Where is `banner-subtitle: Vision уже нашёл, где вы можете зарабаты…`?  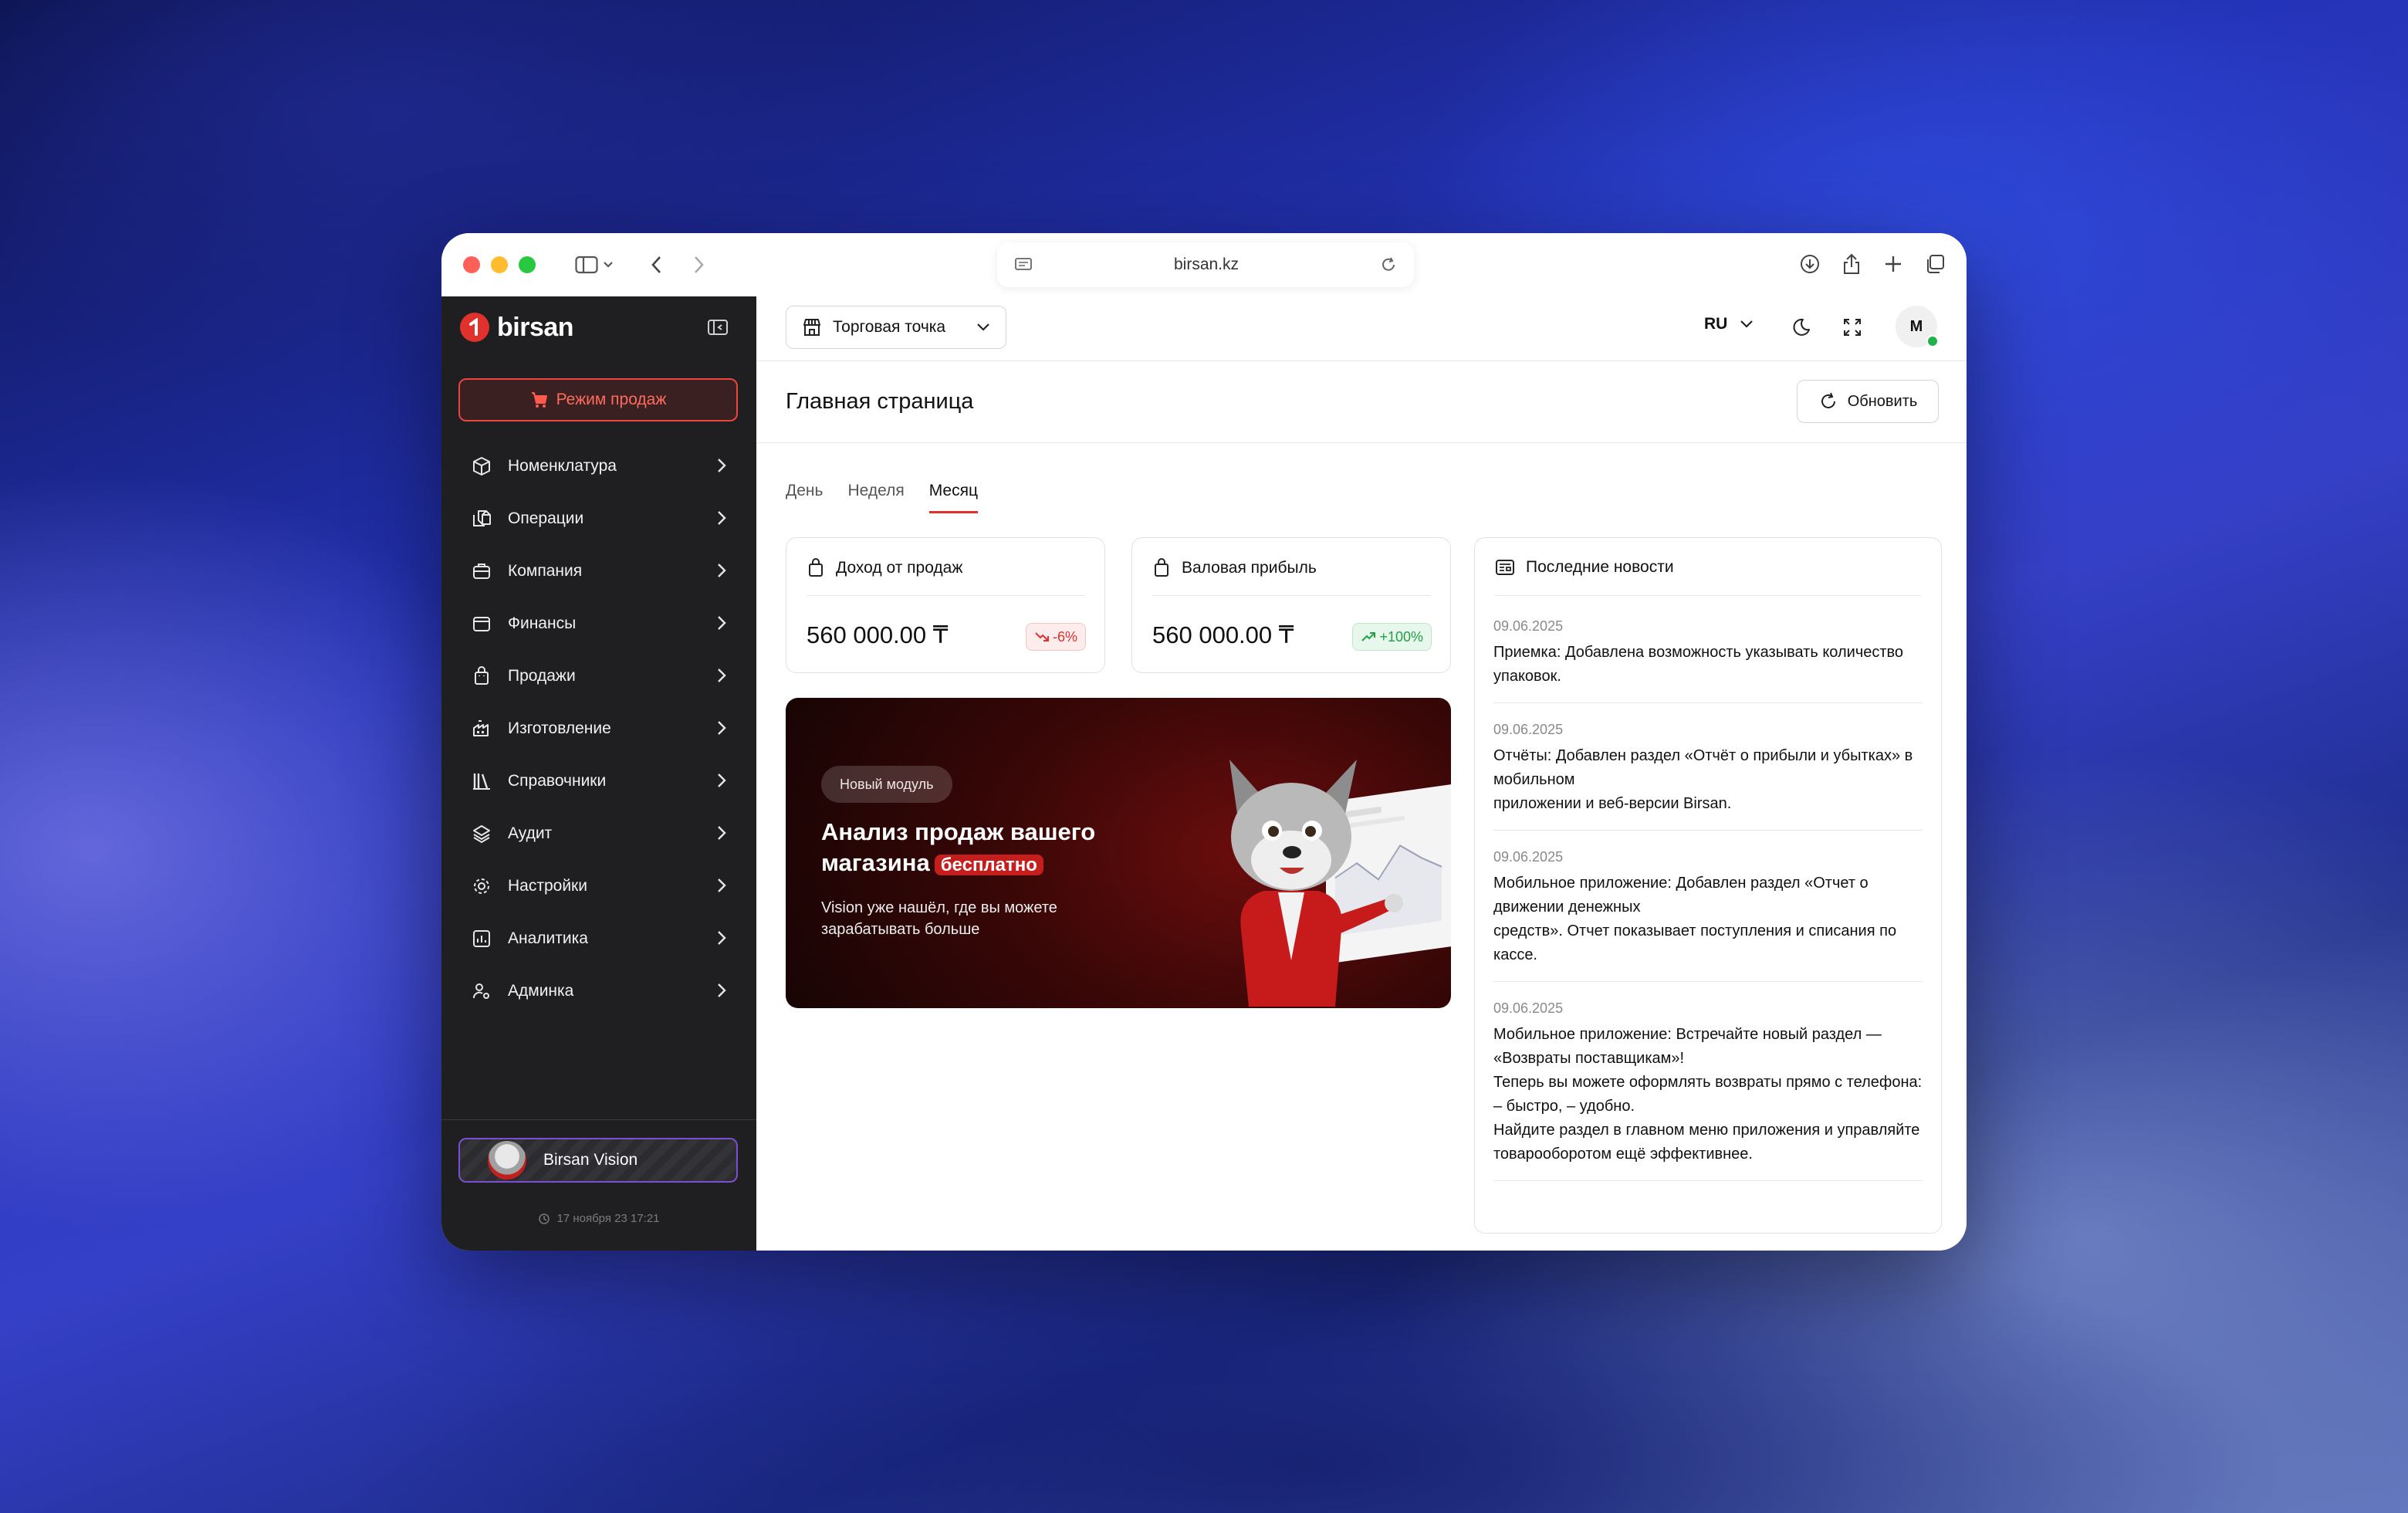 banner-subtitle: Vision уже нашёл, где вы можете зарабаты… is located at coordinates (939, 918).